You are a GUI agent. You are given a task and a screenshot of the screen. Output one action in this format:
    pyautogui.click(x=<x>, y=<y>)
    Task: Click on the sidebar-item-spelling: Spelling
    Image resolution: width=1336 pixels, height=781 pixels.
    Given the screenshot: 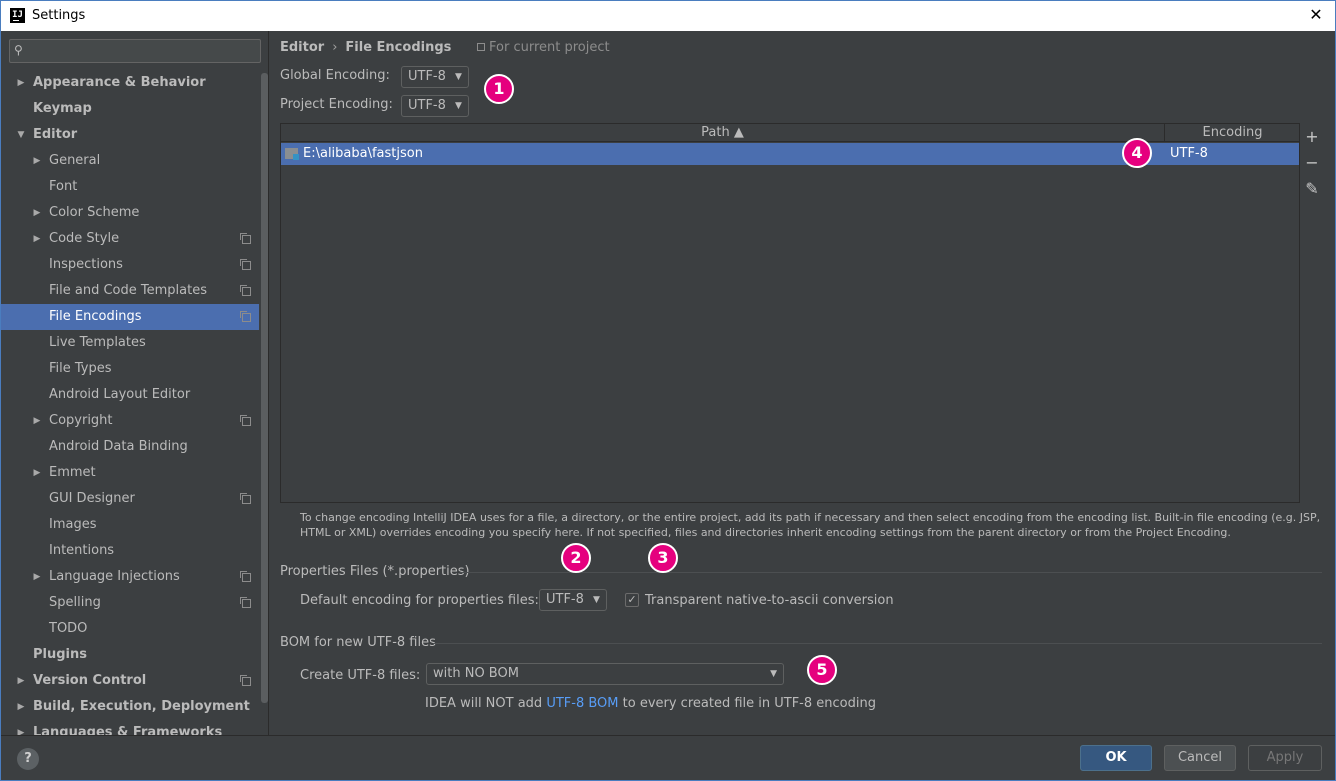 What is the action you would take?
    pyautogui.click(x=130, y=603)
    